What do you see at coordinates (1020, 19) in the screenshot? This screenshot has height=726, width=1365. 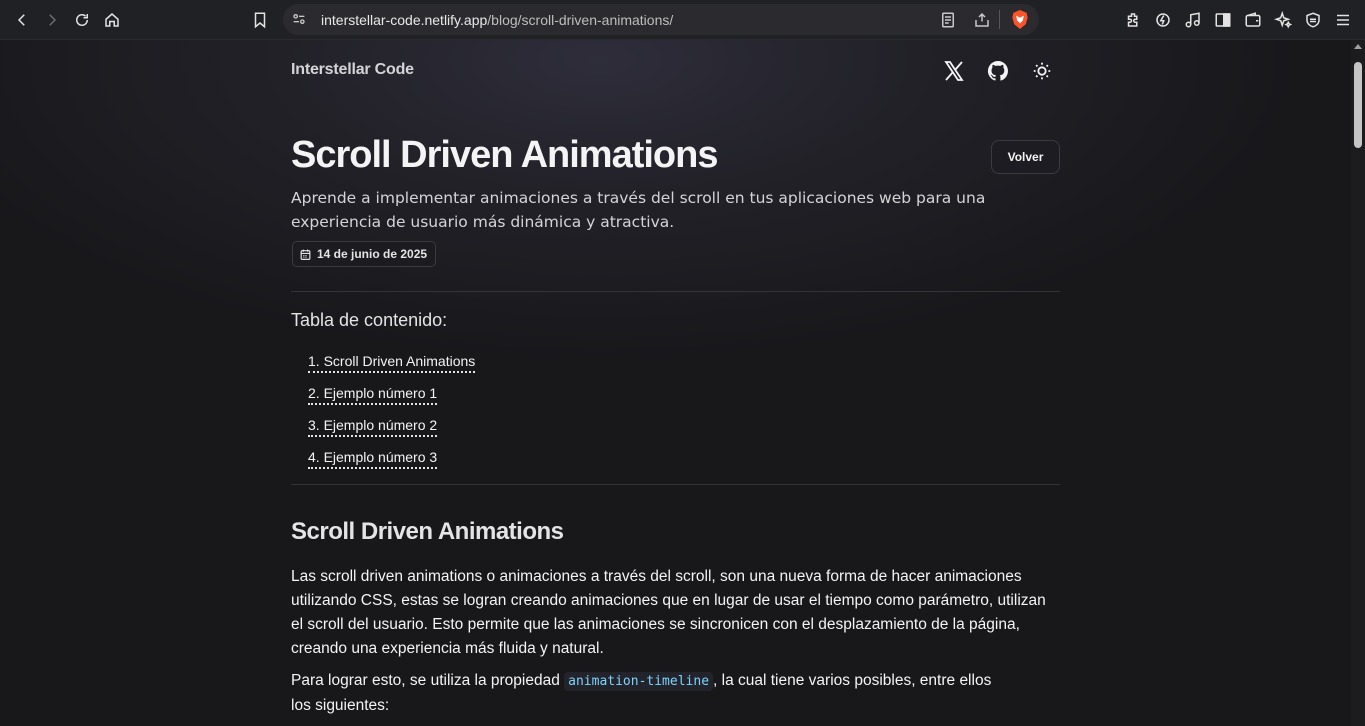 I see `brave-shields-icon` at bounding box center [1020, 19].